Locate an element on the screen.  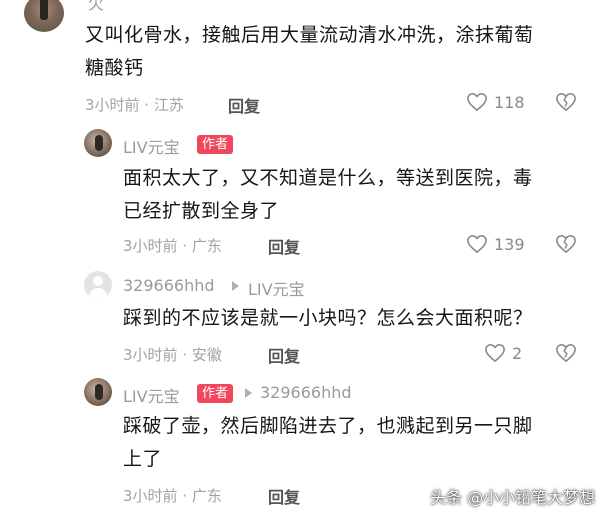
comment-text-line: 又叫化骨水，接触后用大量流动清水冲洗，涂抹葡萄 is located at coordinates (309, 35).